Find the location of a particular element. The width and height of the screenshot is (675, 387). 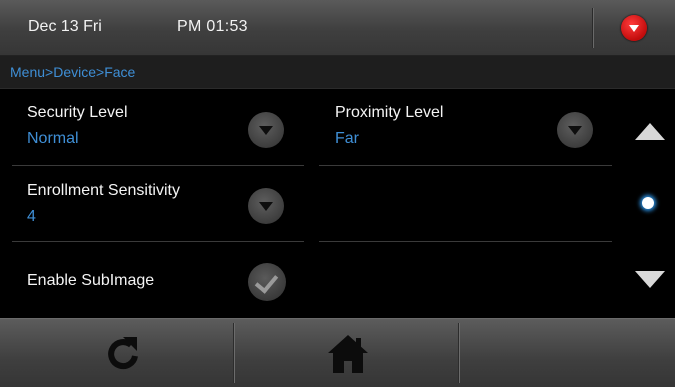

proximity-level-value: Far is located at coordinates (347, 138).